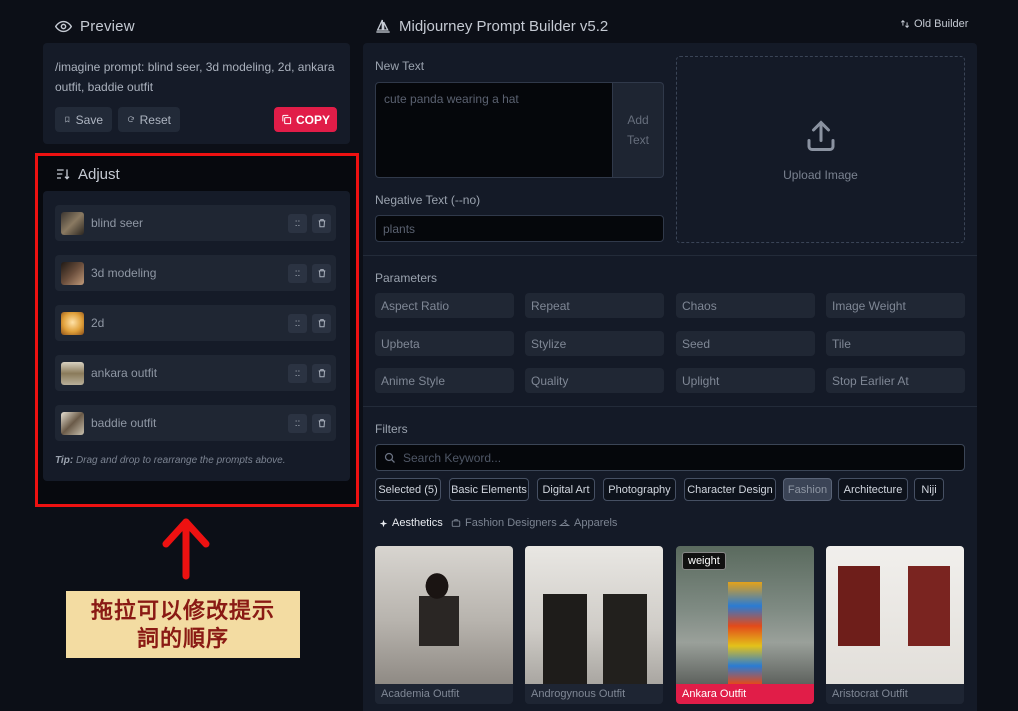 Image resolution: width=1018 pixels, height=711 pixels. What do you see at coordinates (594, 305) in the screenshot?
I see `param-repeat: Repeat` at bounding box center [594, 305].